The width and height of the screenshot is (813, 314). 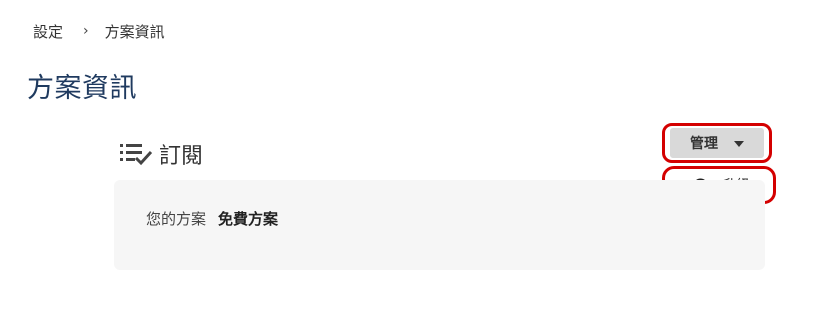 I want to click on manage-button: 管理, so click(x=717, y=143).